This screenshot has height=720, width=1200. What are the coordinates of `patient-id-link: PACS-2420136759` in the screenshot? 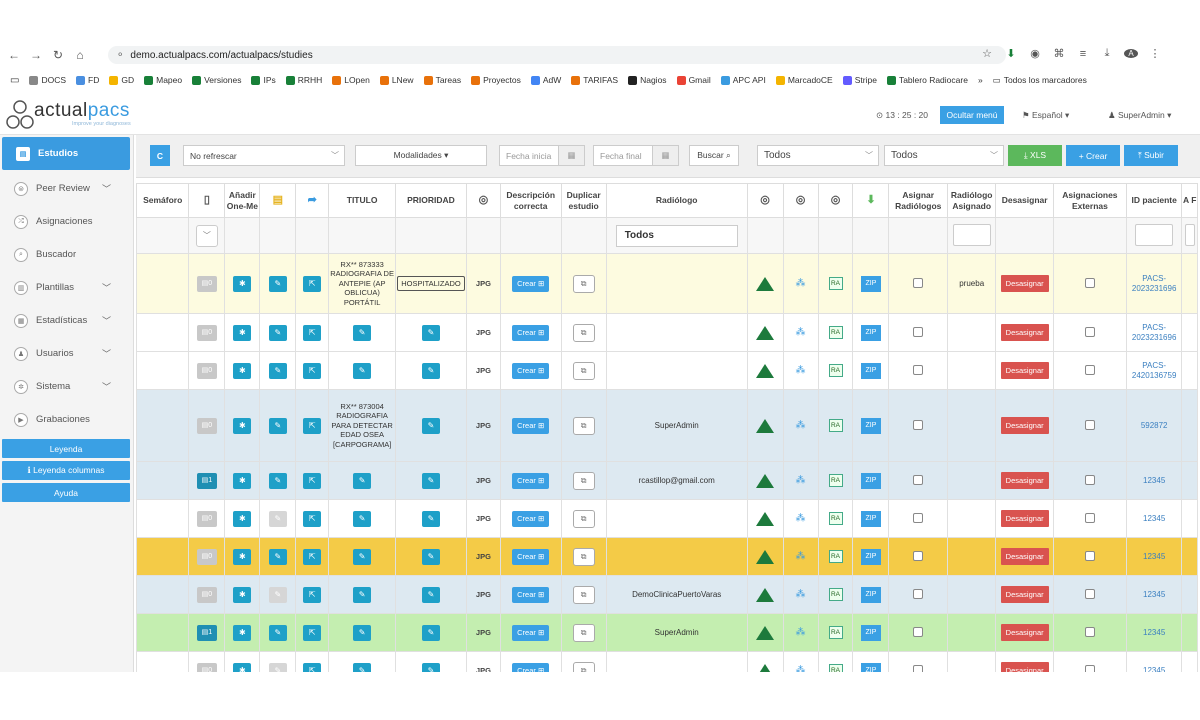 It's located at (1154, 370).